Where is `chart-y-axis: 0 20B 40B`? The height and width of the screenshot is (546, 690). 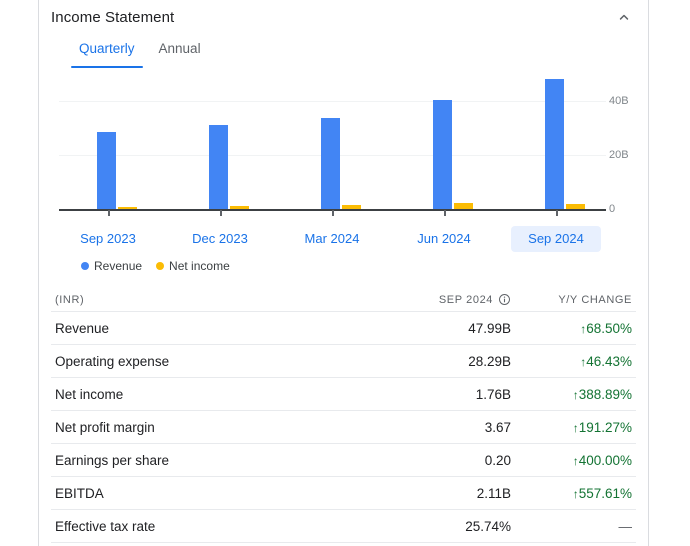 chart-y-axis: 0 20B 40B is located at coordinates (624, 146).